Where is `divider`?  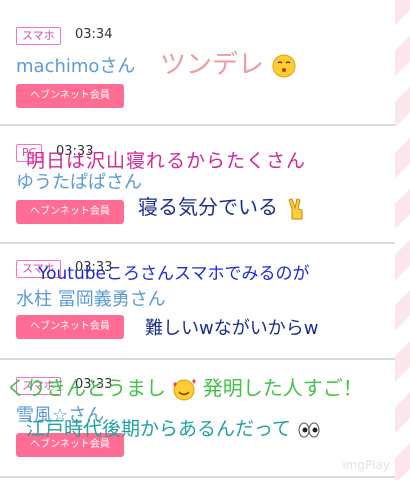
divider is located at coordinates (197, 477).